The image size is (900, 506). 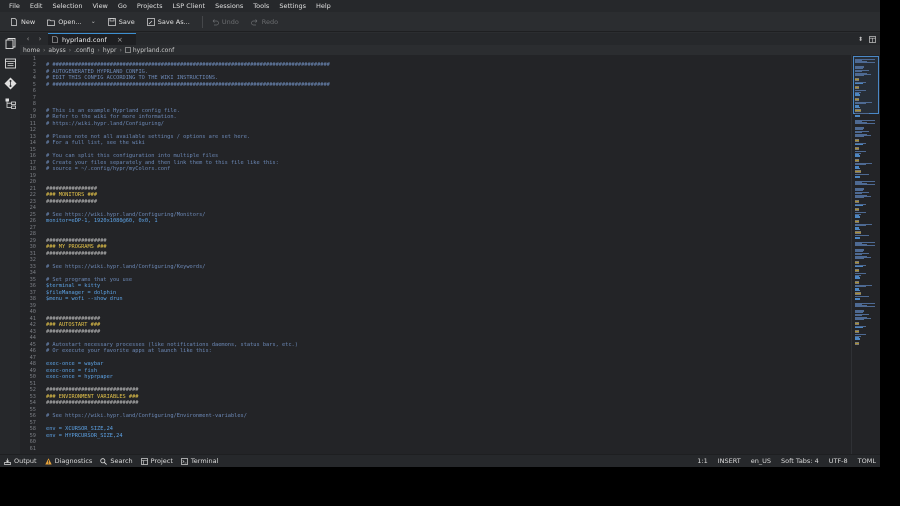 I want to click on code-line: monitor=eDP-1, 1920x1080@60, 0x0, 1, so click(x=102, y=221).